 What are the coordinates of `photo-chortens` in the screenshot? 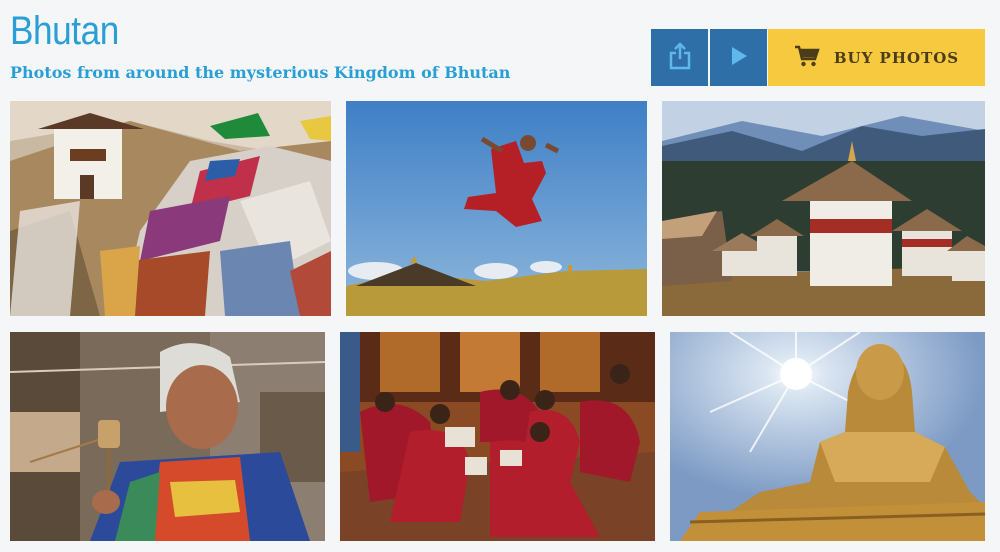 It's located at (823, 208).